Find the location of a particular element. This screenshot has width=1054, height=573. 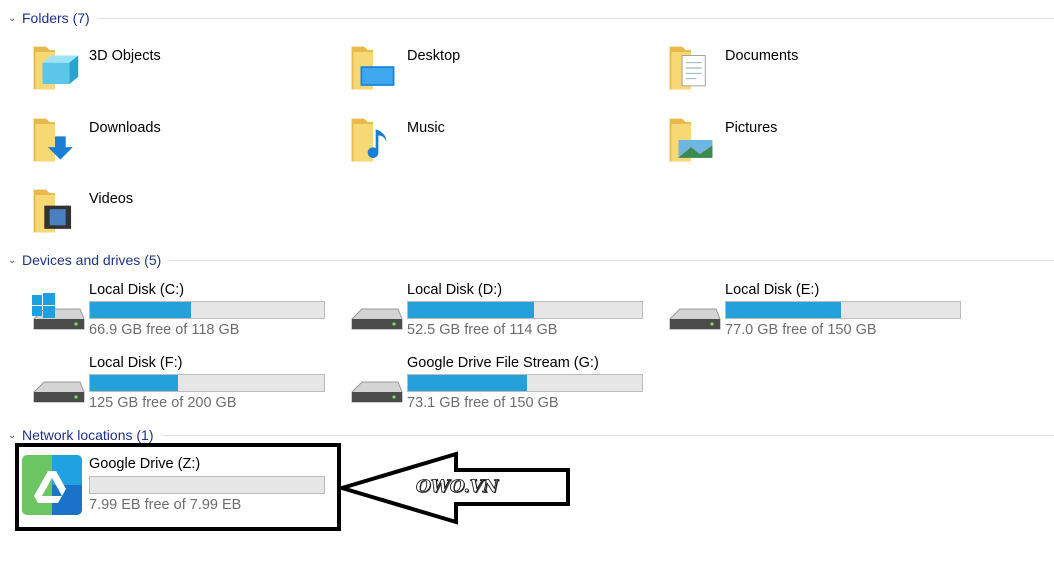

group-header-devices: ⌄ Devices and drives (5) is located at coordinates (531, 260).